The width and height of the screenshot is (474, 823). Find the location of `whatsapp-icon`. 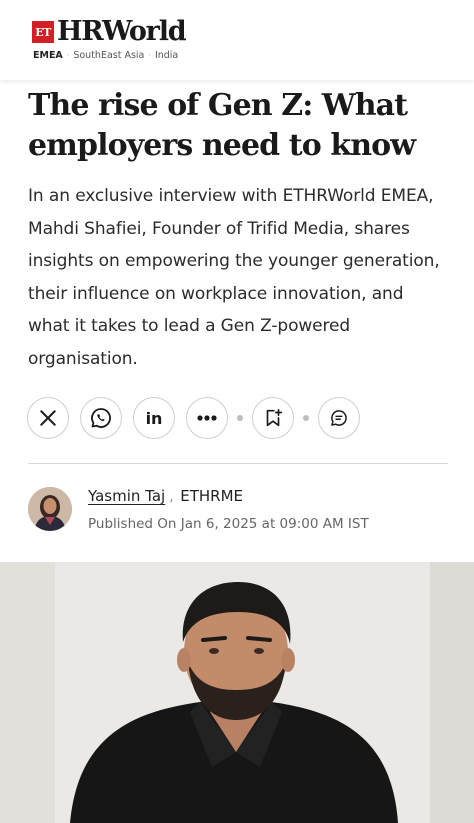

whatsapp-icon is located at coordinates (101, 418).